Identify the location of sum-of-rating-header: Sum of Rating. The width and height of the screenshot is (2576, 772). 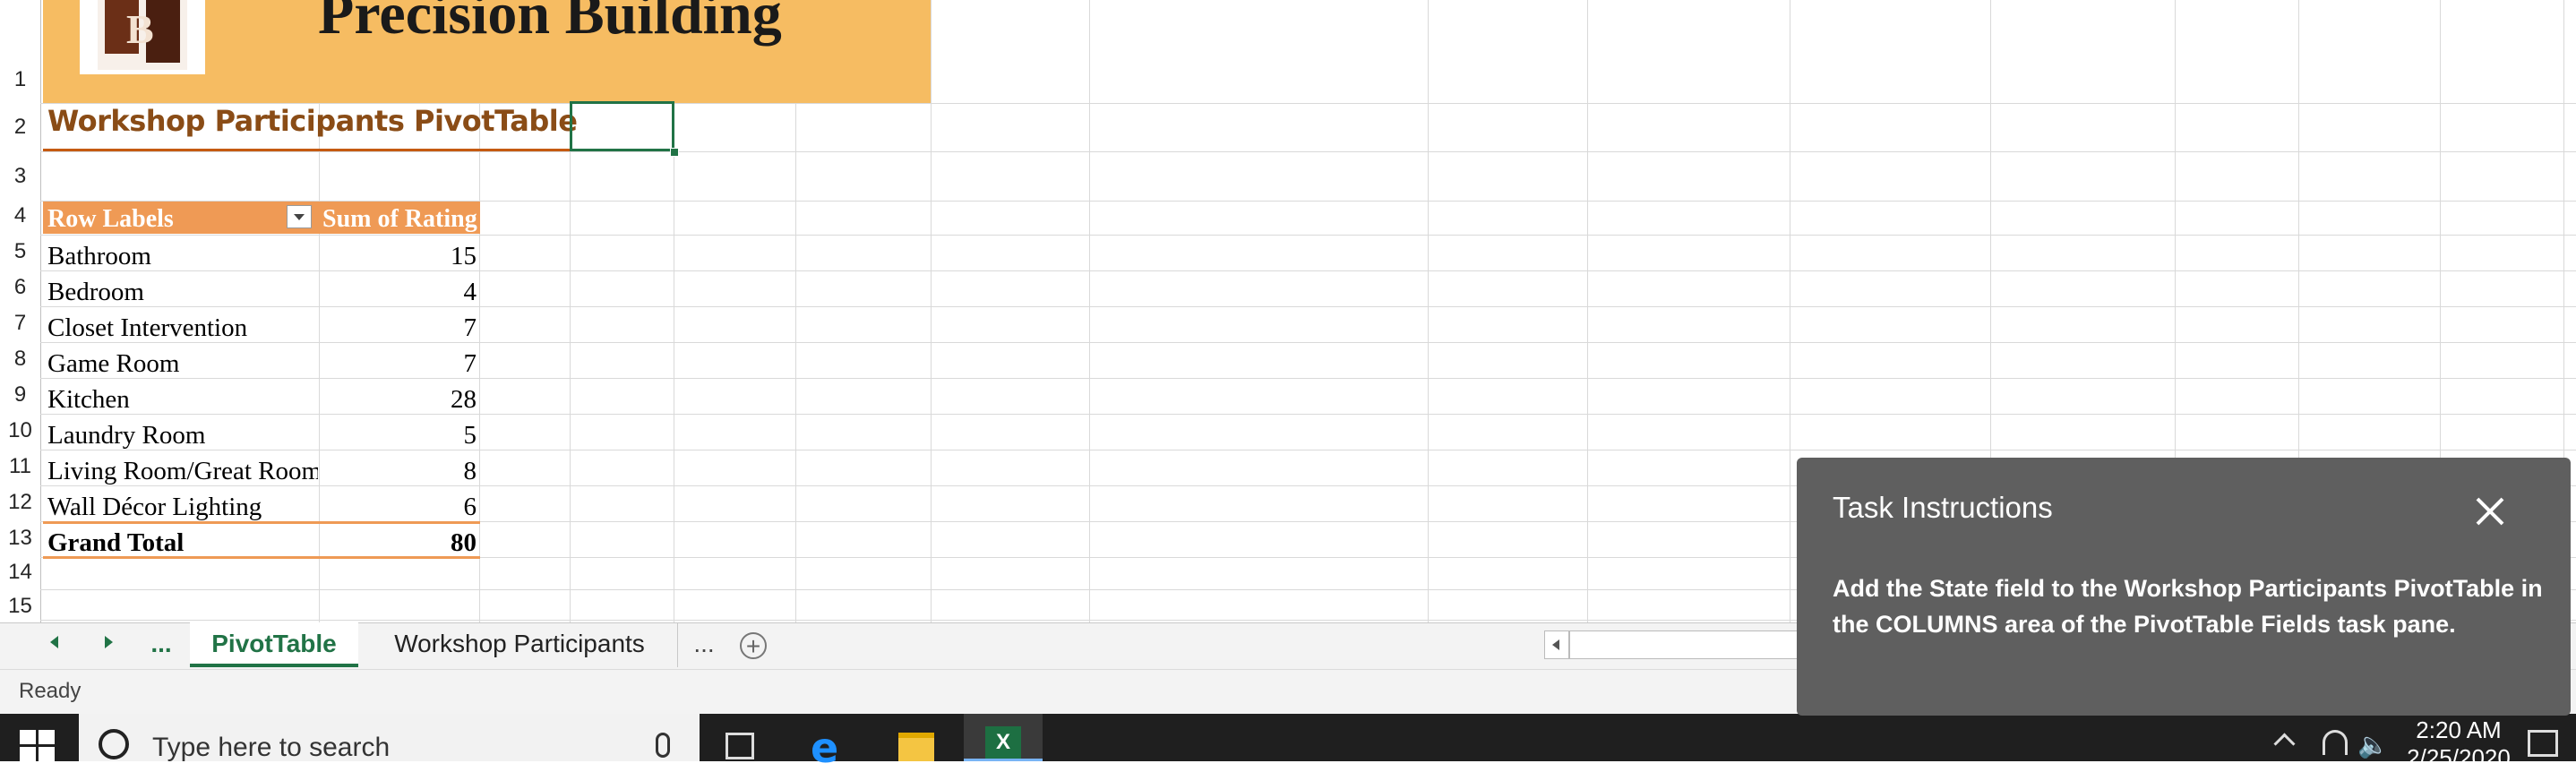
(400, 218).